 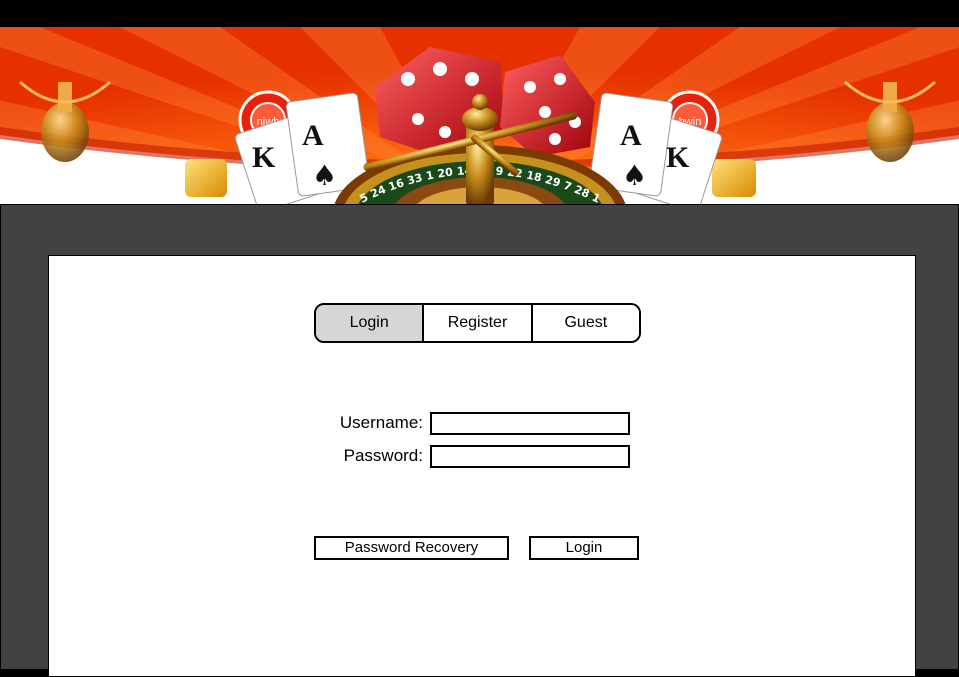 What do you see at coordinates (530, 456) in the screenshot?
I see `password-input` at bounding box center [530, 456].